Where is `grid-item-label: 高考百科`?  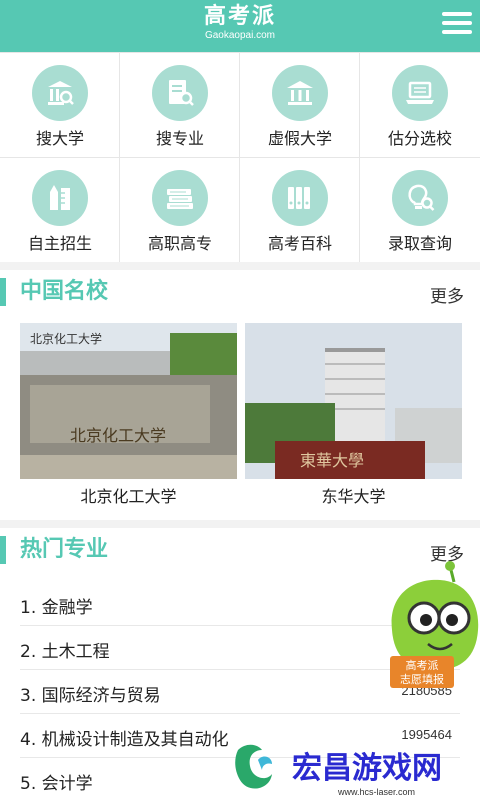 grid-item-label: 高考百科 is located at coordinates (299, 243).